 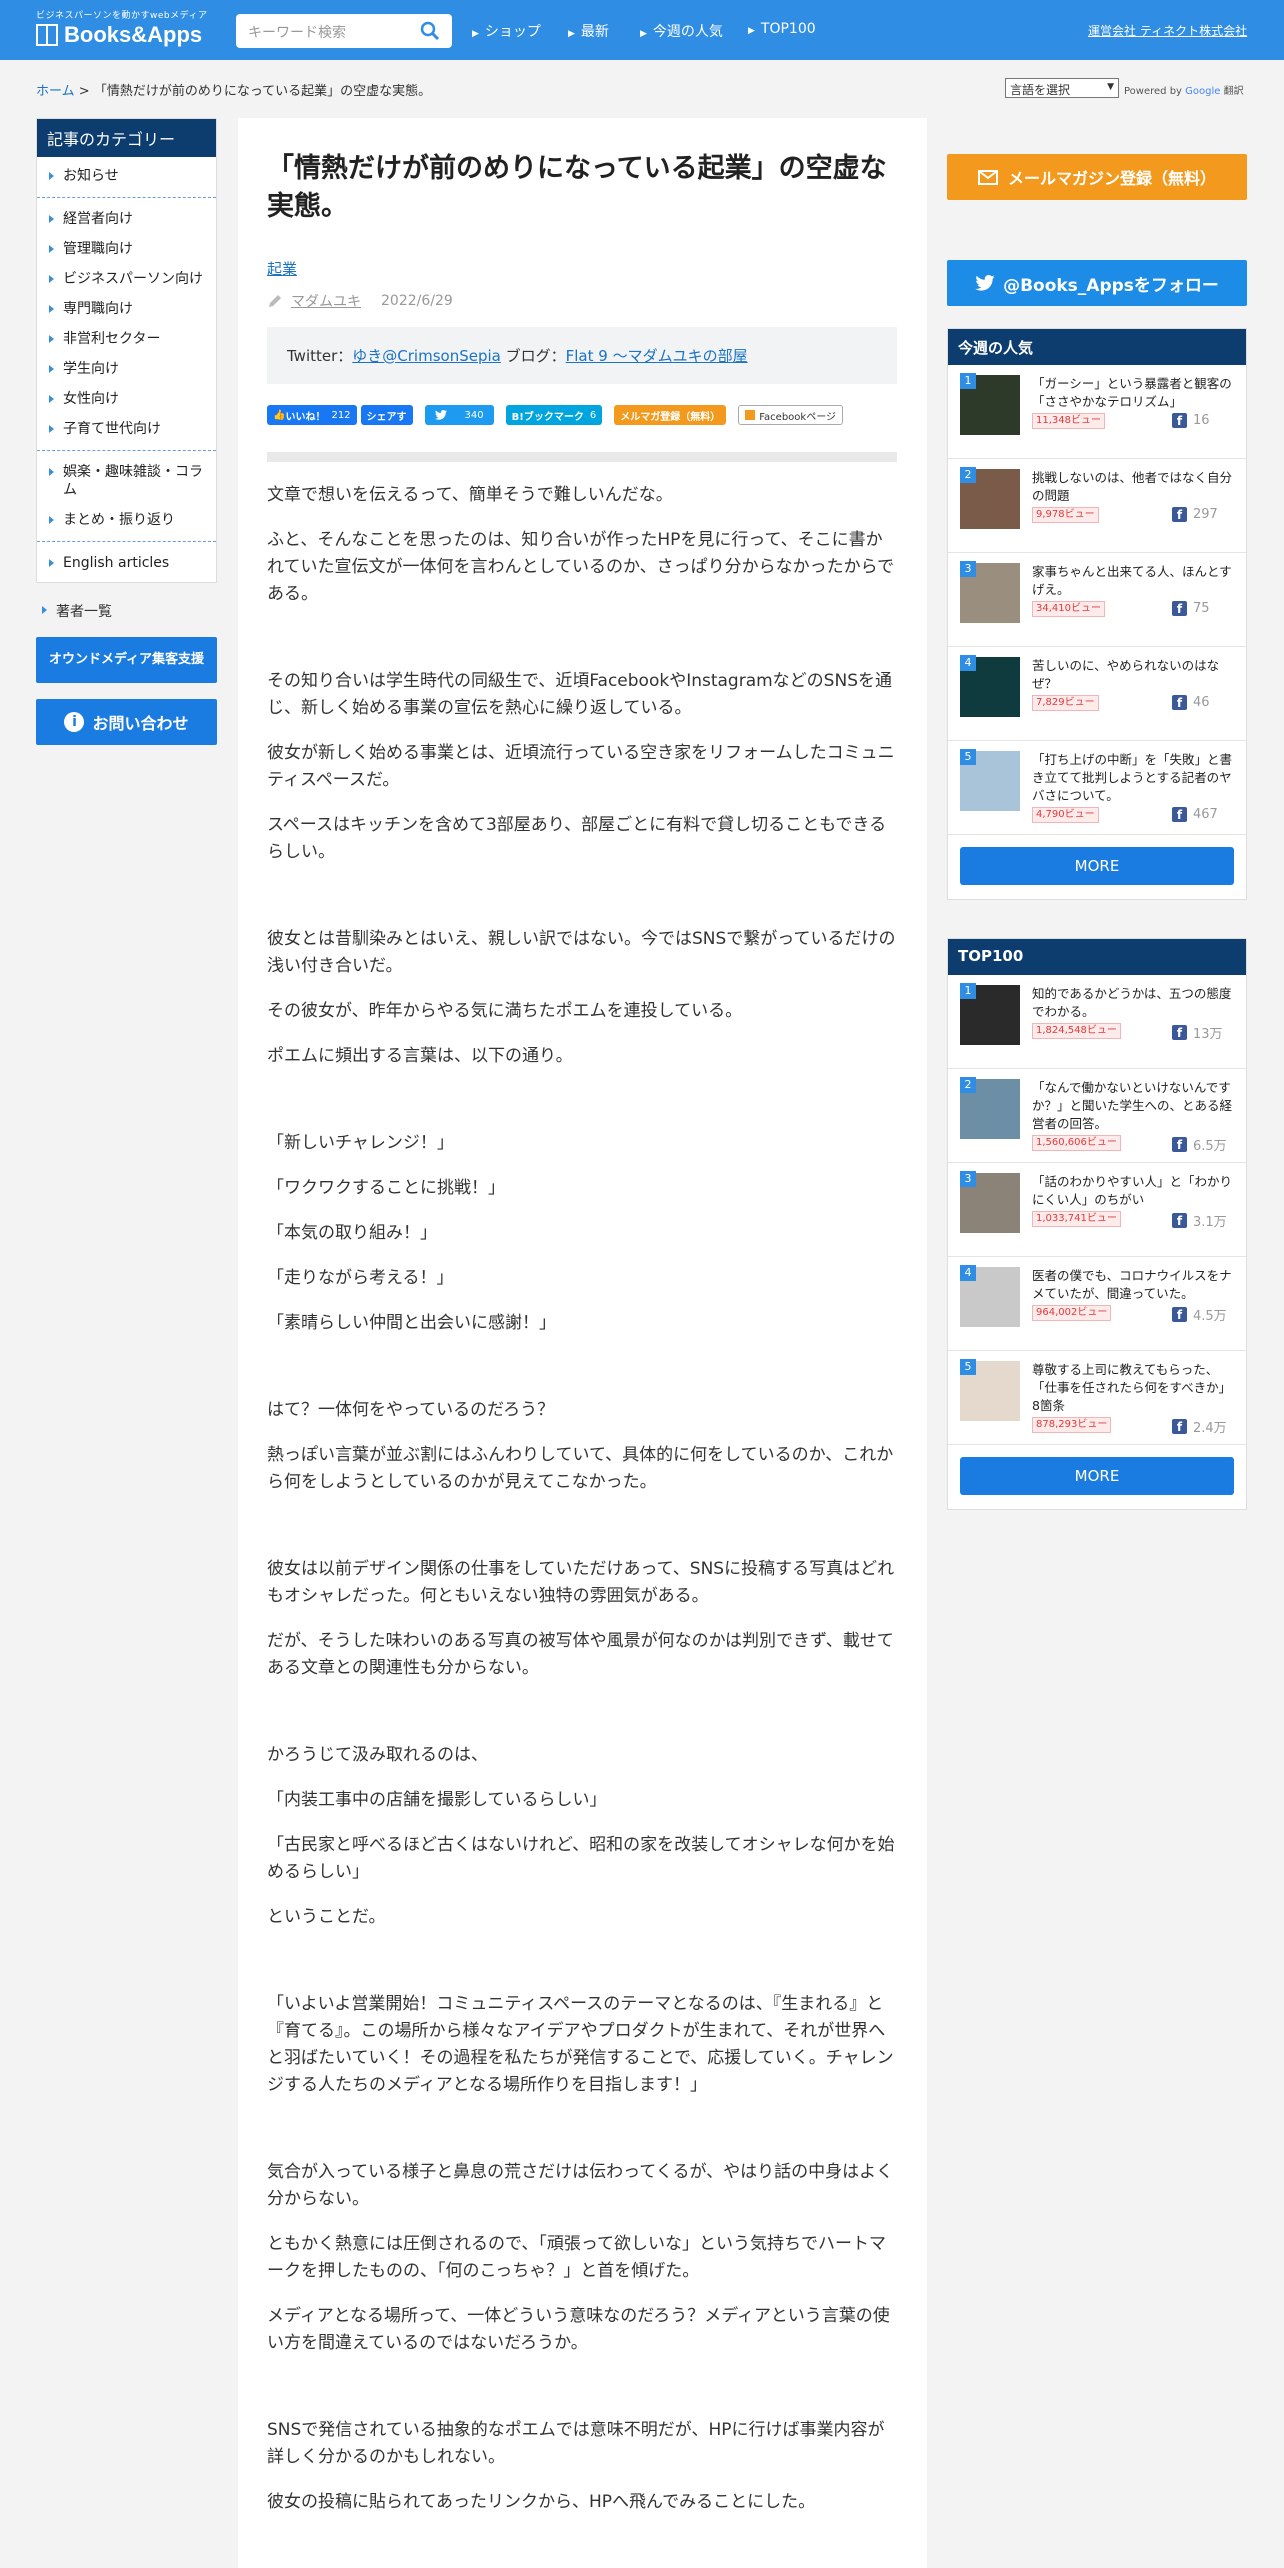 What do you see at coordinates (681, 31) in the screenshot?
I see `nav-weekly-popular: ▶ 今週の人気` at bounding box center [681, 31].